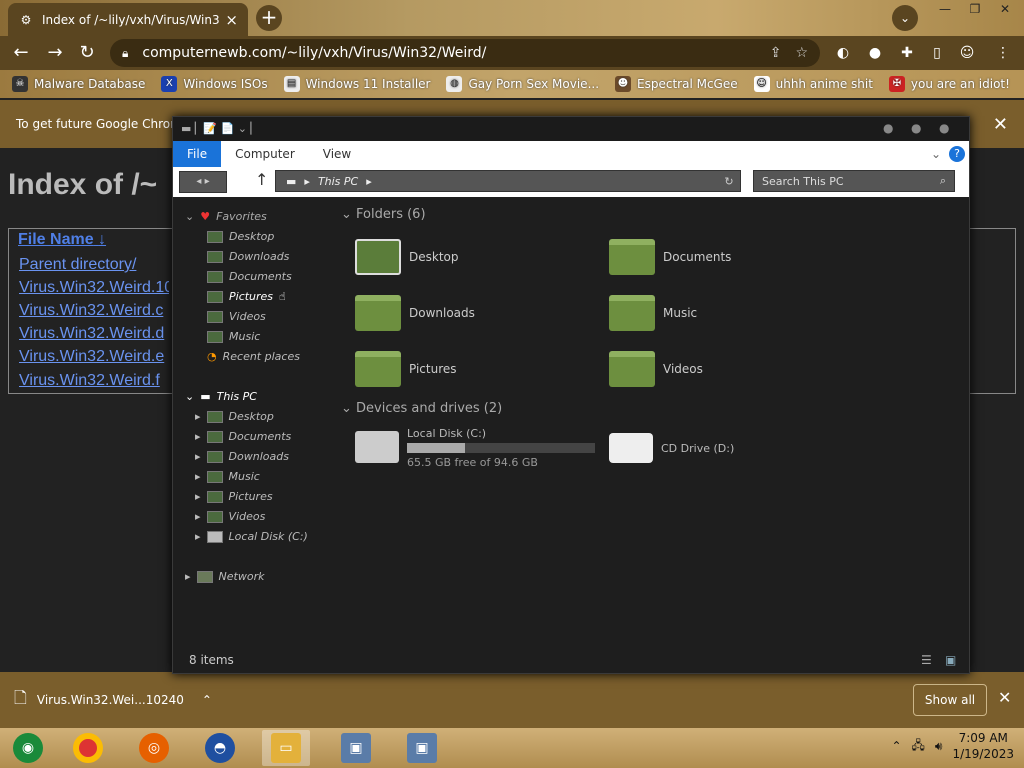  What do you see at coordinates (943, 181) in the screenshot?
I see `search-icon: ⌕` at bounding box center [943, 181].